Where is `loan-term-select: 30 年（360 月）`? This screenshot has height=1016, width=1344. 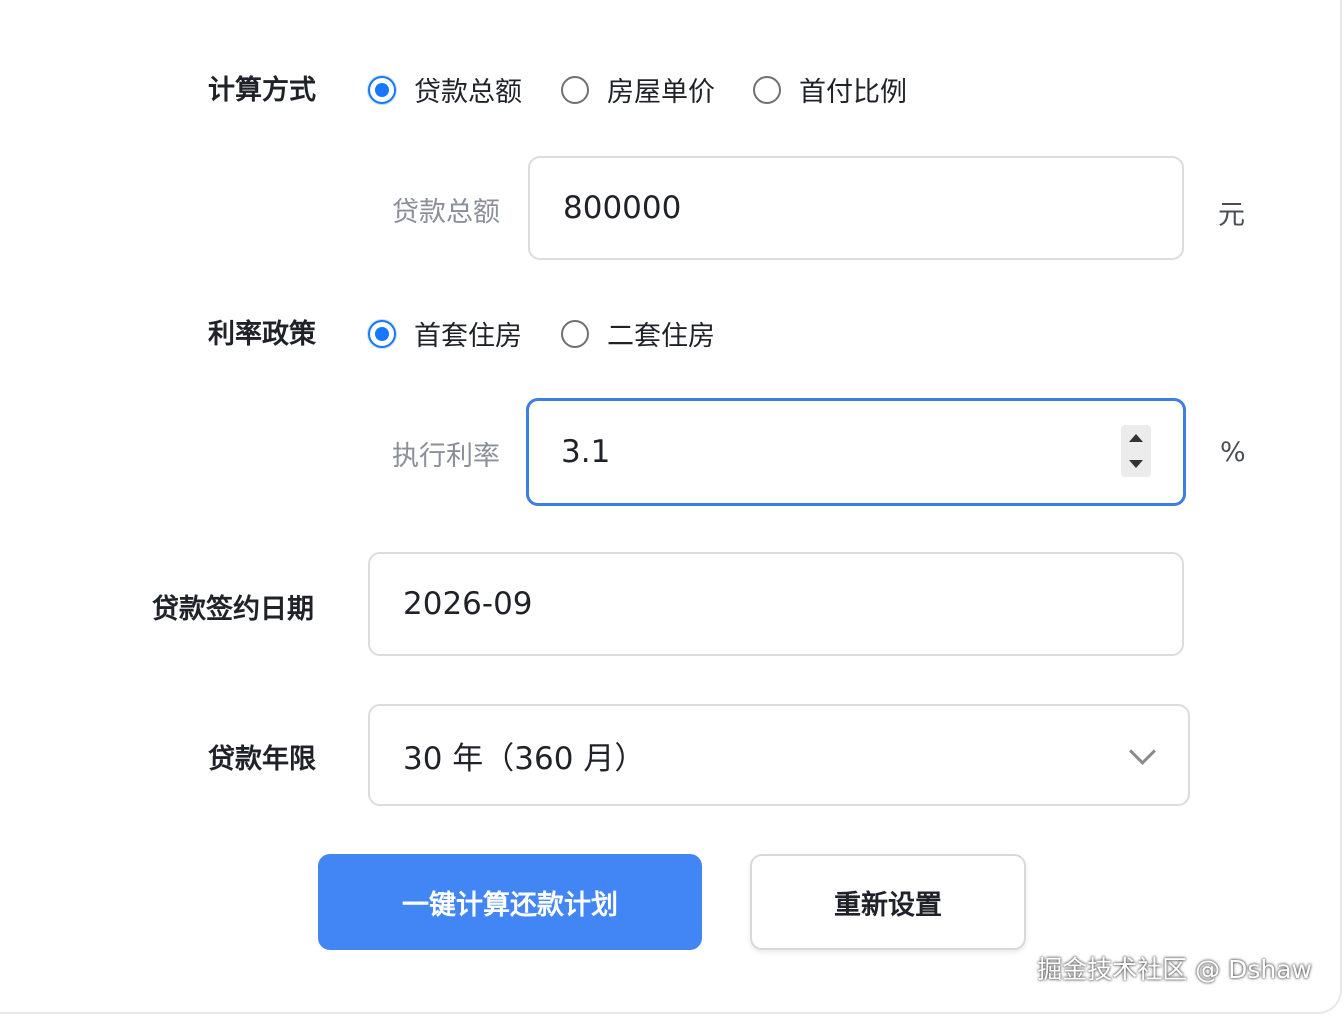 loan-term-select: 30 年（360 月） is located at coordinates (779, 755).